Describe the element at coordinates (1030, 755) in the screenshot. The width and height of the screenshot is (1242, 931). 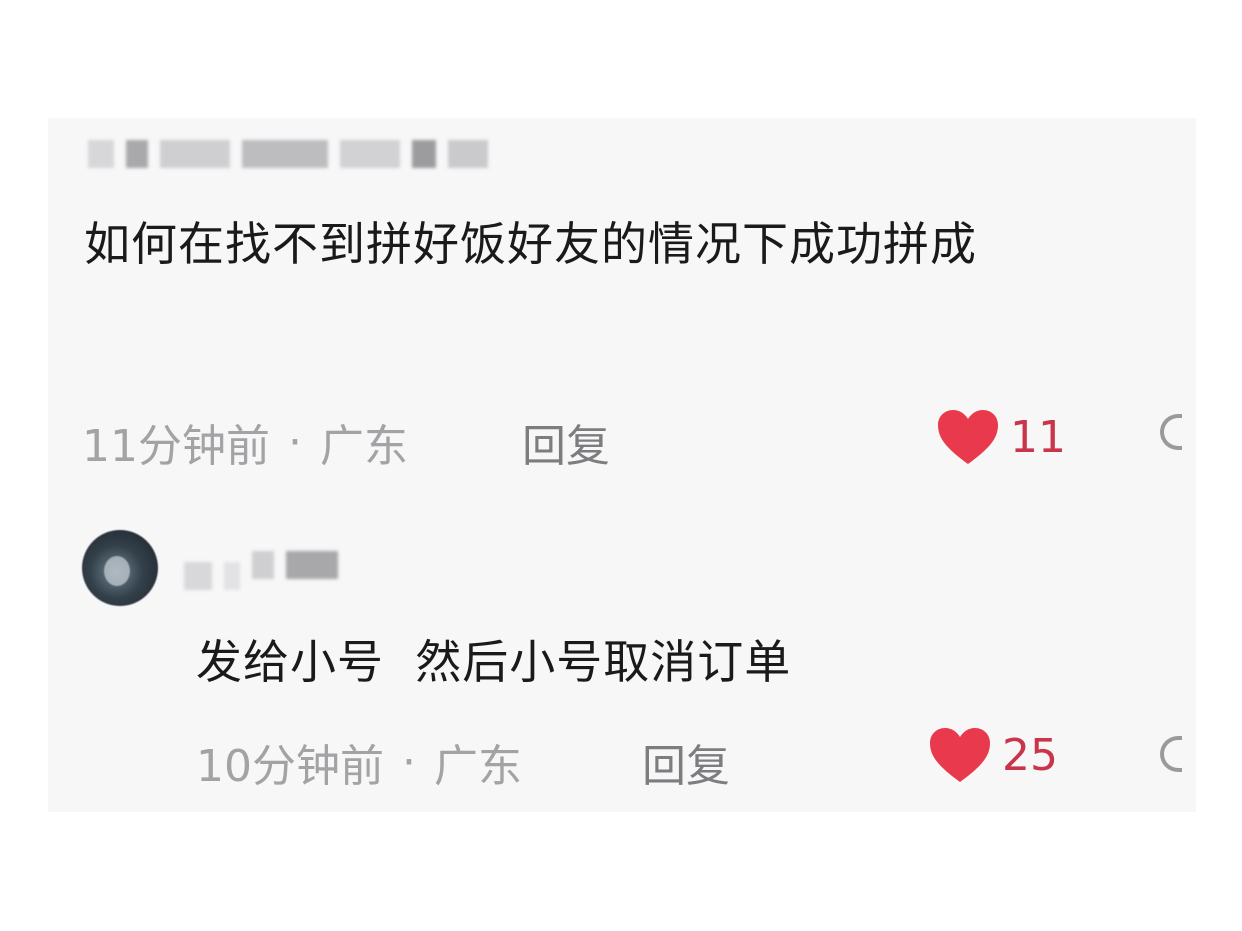
I see `like-count: 25` at that location.